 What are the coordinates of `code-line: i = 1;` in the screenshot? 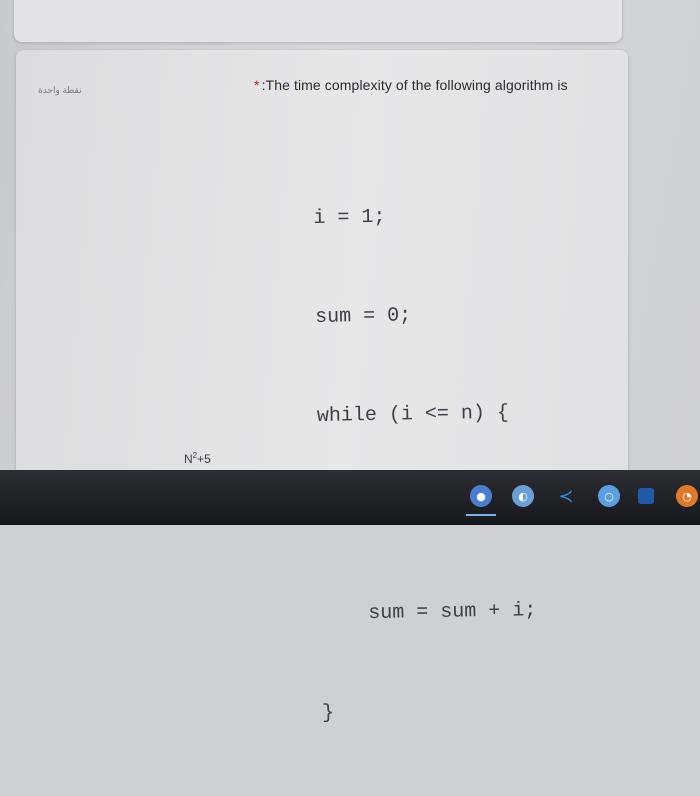 It's located at (349, 217).